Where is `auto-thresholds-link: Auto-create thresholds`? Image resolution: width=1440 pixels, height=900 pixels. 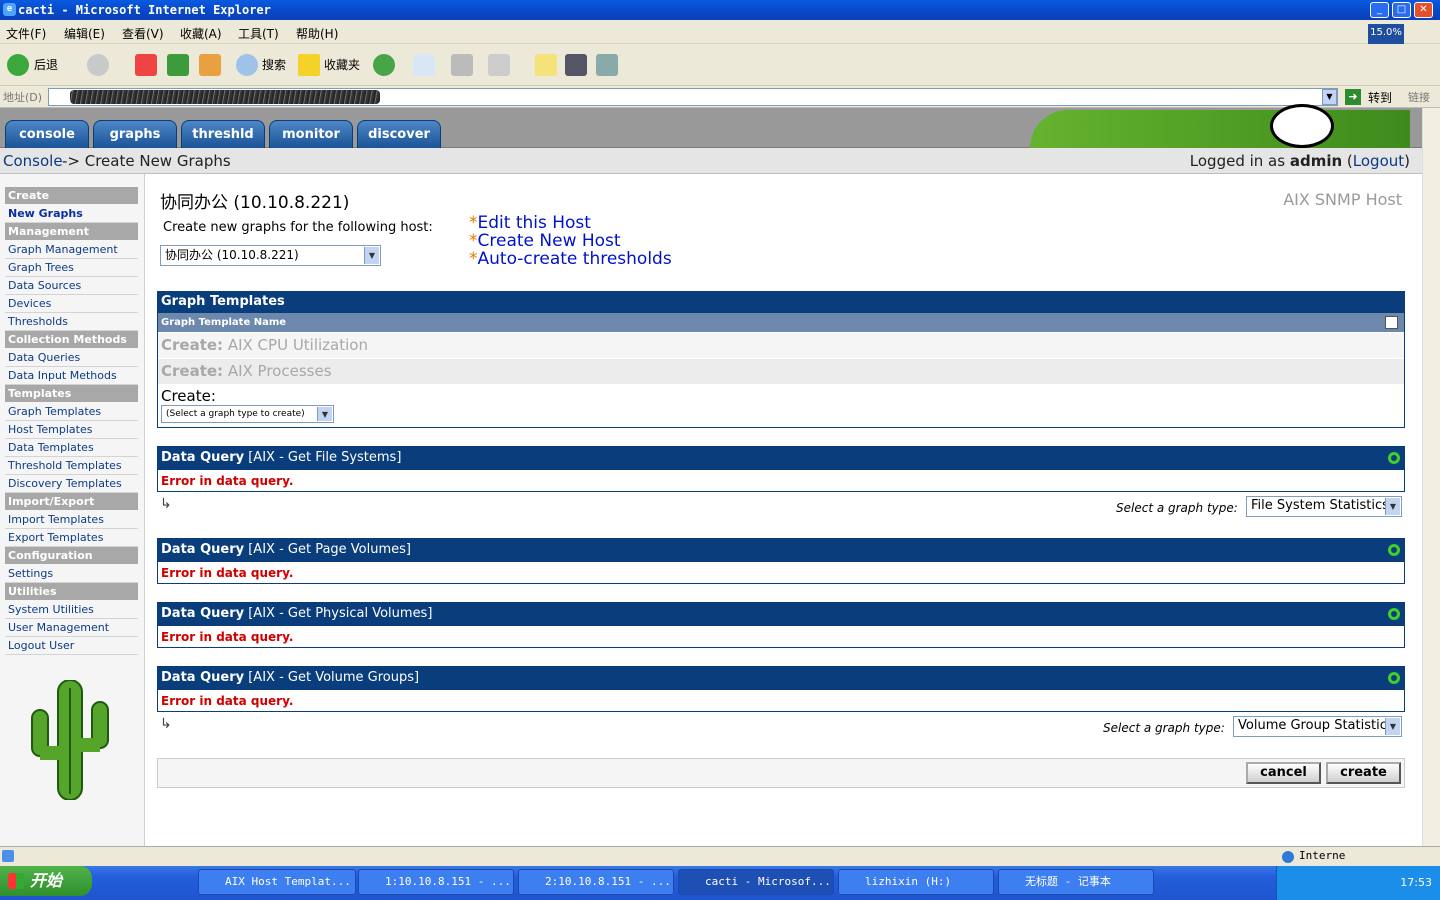 auto-thresholds-link: Auto-create thresholds is located at coordinates (575, 259).